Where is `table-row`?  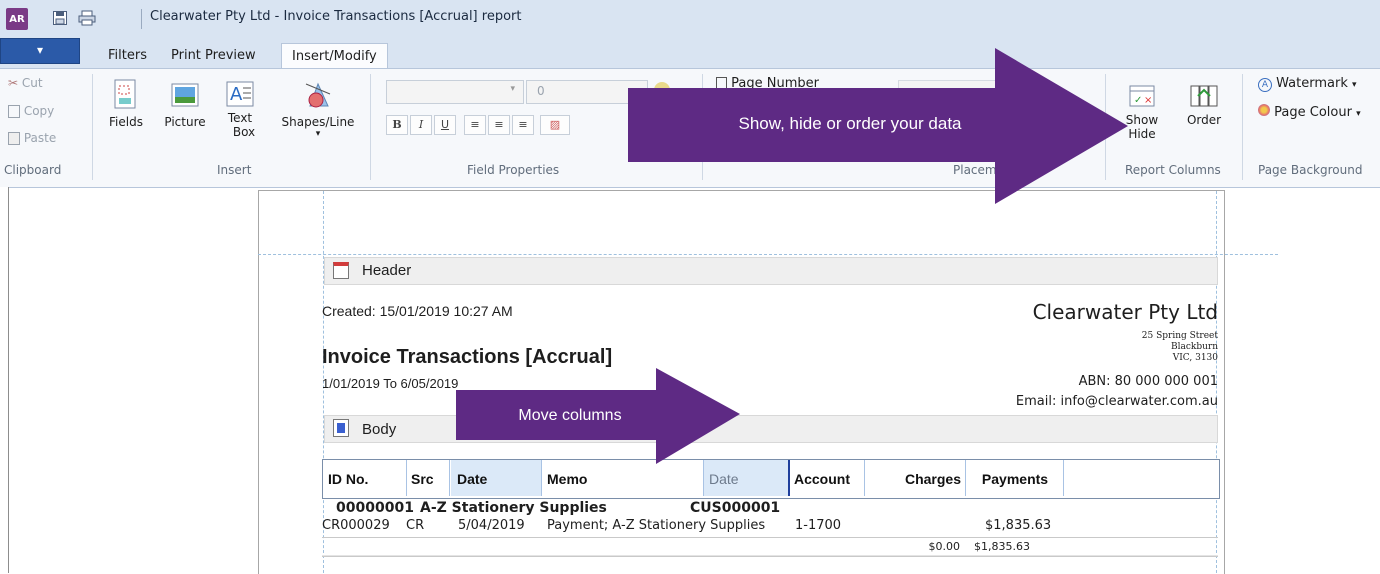
table-row is located at coordinates (770, 527).